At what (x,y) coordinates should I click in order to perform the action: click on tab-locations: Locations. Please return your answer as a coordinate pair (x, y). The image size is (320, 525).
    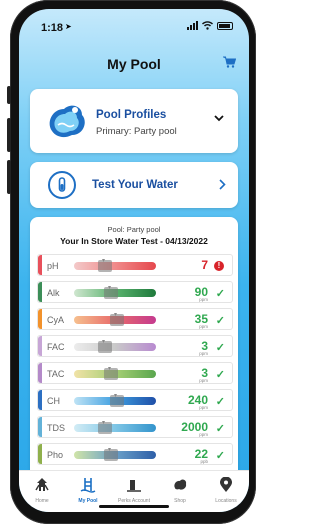
    Looking at the image, I should click on (226, 491).